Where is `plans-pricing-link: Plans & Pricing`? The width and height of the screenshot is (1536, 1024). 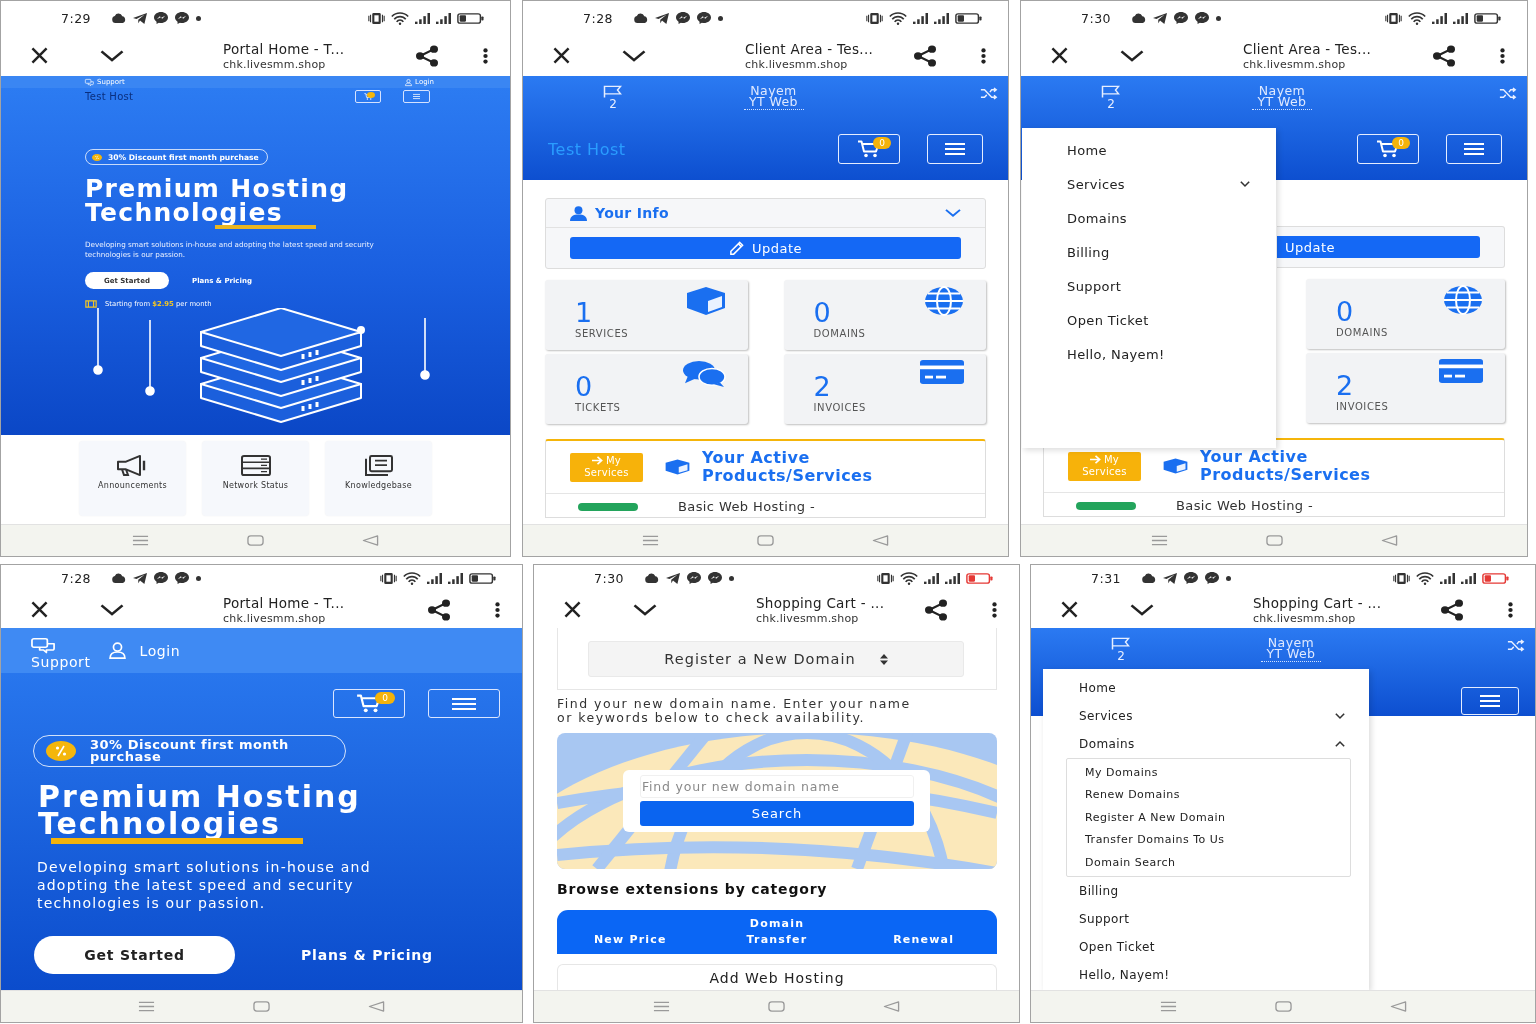 plans-pricing-link: Plans & Pricing is located at coordinates (367, 955).